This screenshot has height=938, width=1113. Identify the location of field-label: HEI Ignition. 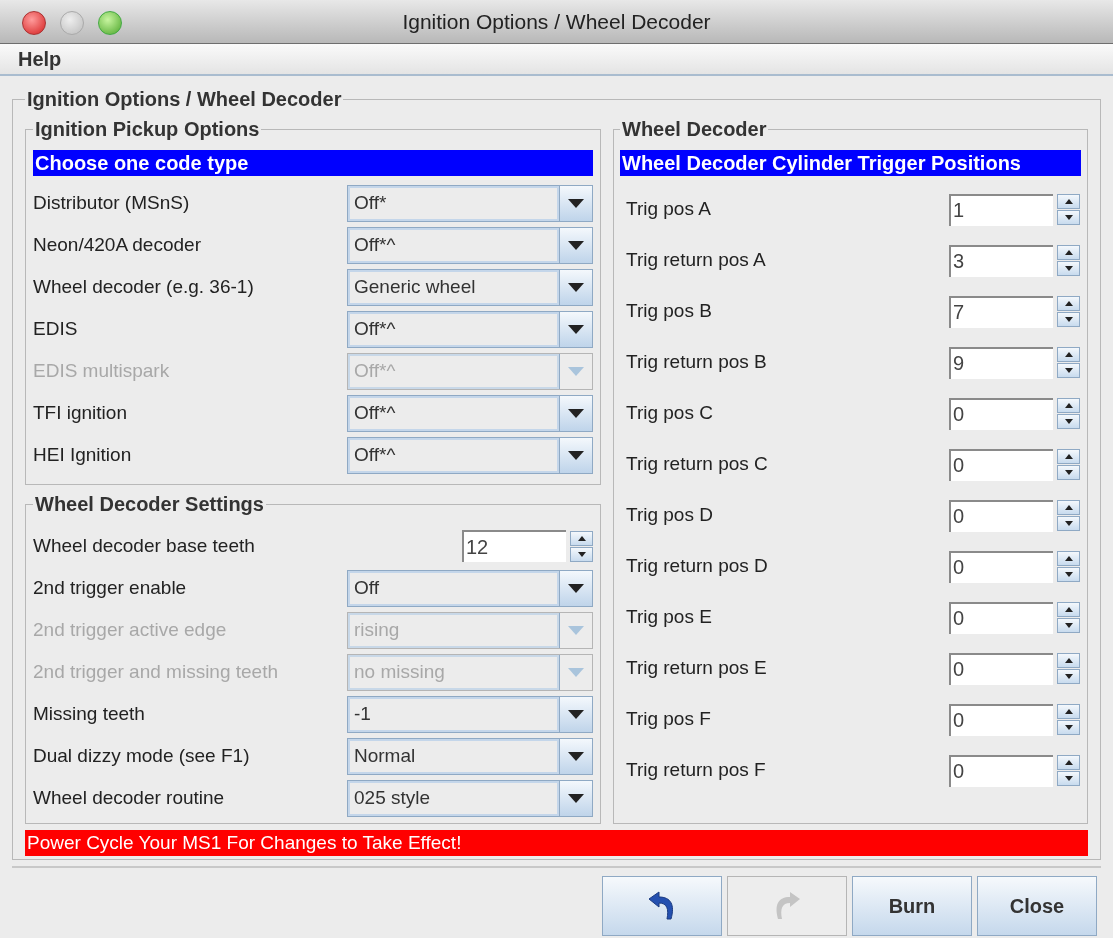
(82, 454).